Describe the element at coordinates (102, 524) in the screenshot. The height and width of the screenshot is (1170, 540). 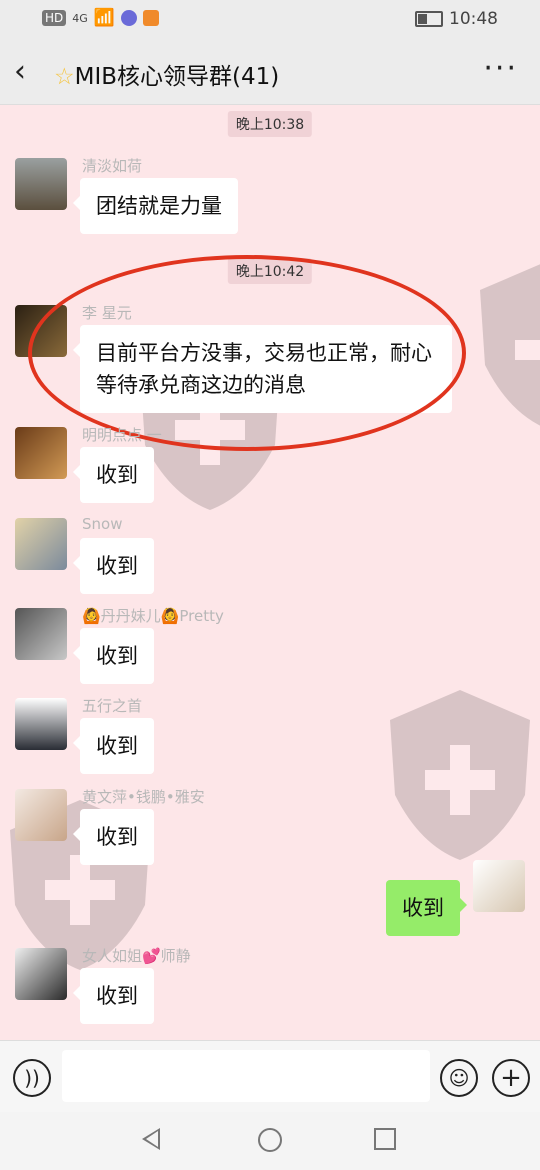
I see `sender-name: Snow` at that location.